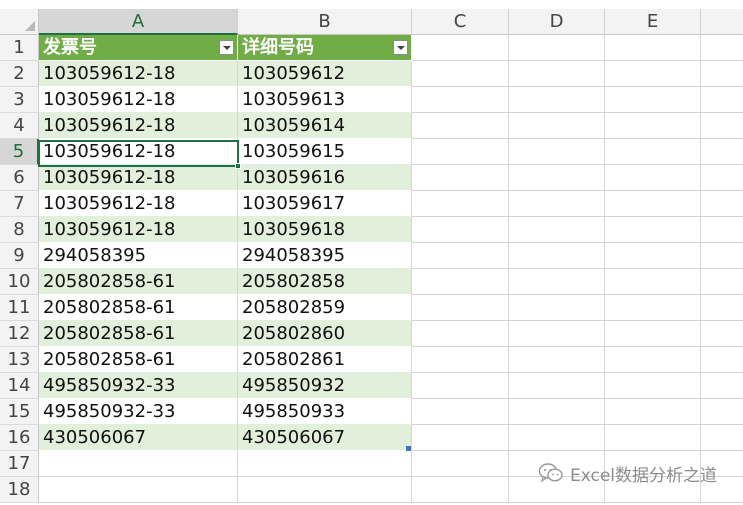 This screenshot has width=743, height=505. Describe the element at coordinates (19, 100) in the screenshot. I see `row-header-3: 3` at that location.